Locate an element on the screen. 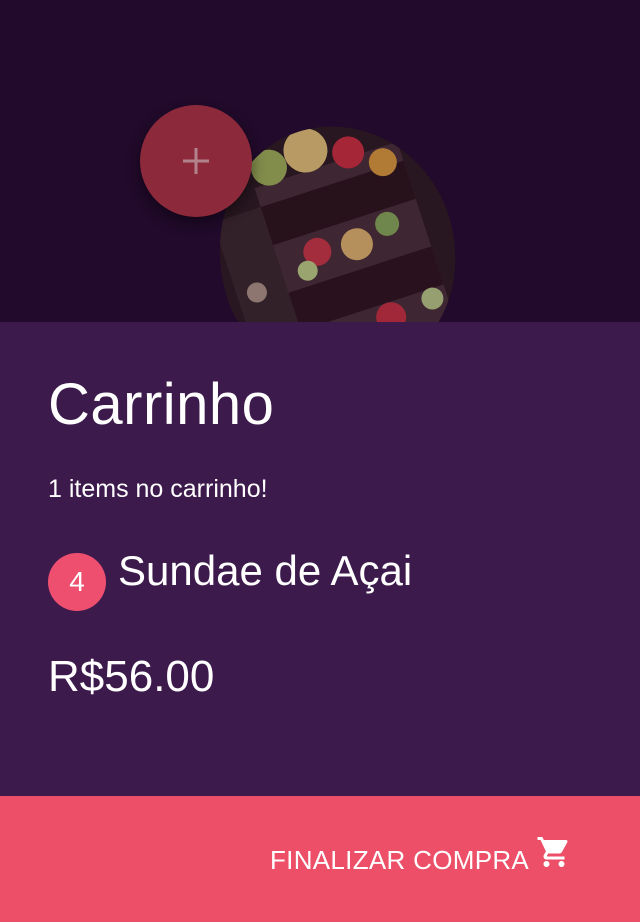 This screenshot has height=922, width=640. checkout-label: FINALIZAR COMPRA is located at coordinates (400, 860).